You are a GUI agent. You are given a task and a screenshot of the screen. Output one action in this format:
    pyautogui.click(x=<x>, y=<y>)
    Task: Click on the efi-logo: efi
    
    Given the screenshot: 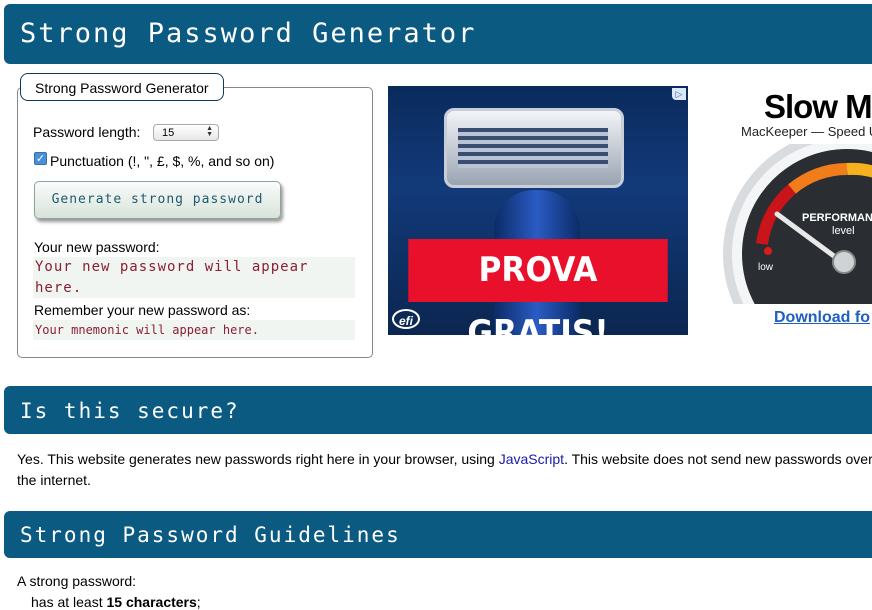 What is the action you would take?
    pyautogui.click(x=406, y=319)
    